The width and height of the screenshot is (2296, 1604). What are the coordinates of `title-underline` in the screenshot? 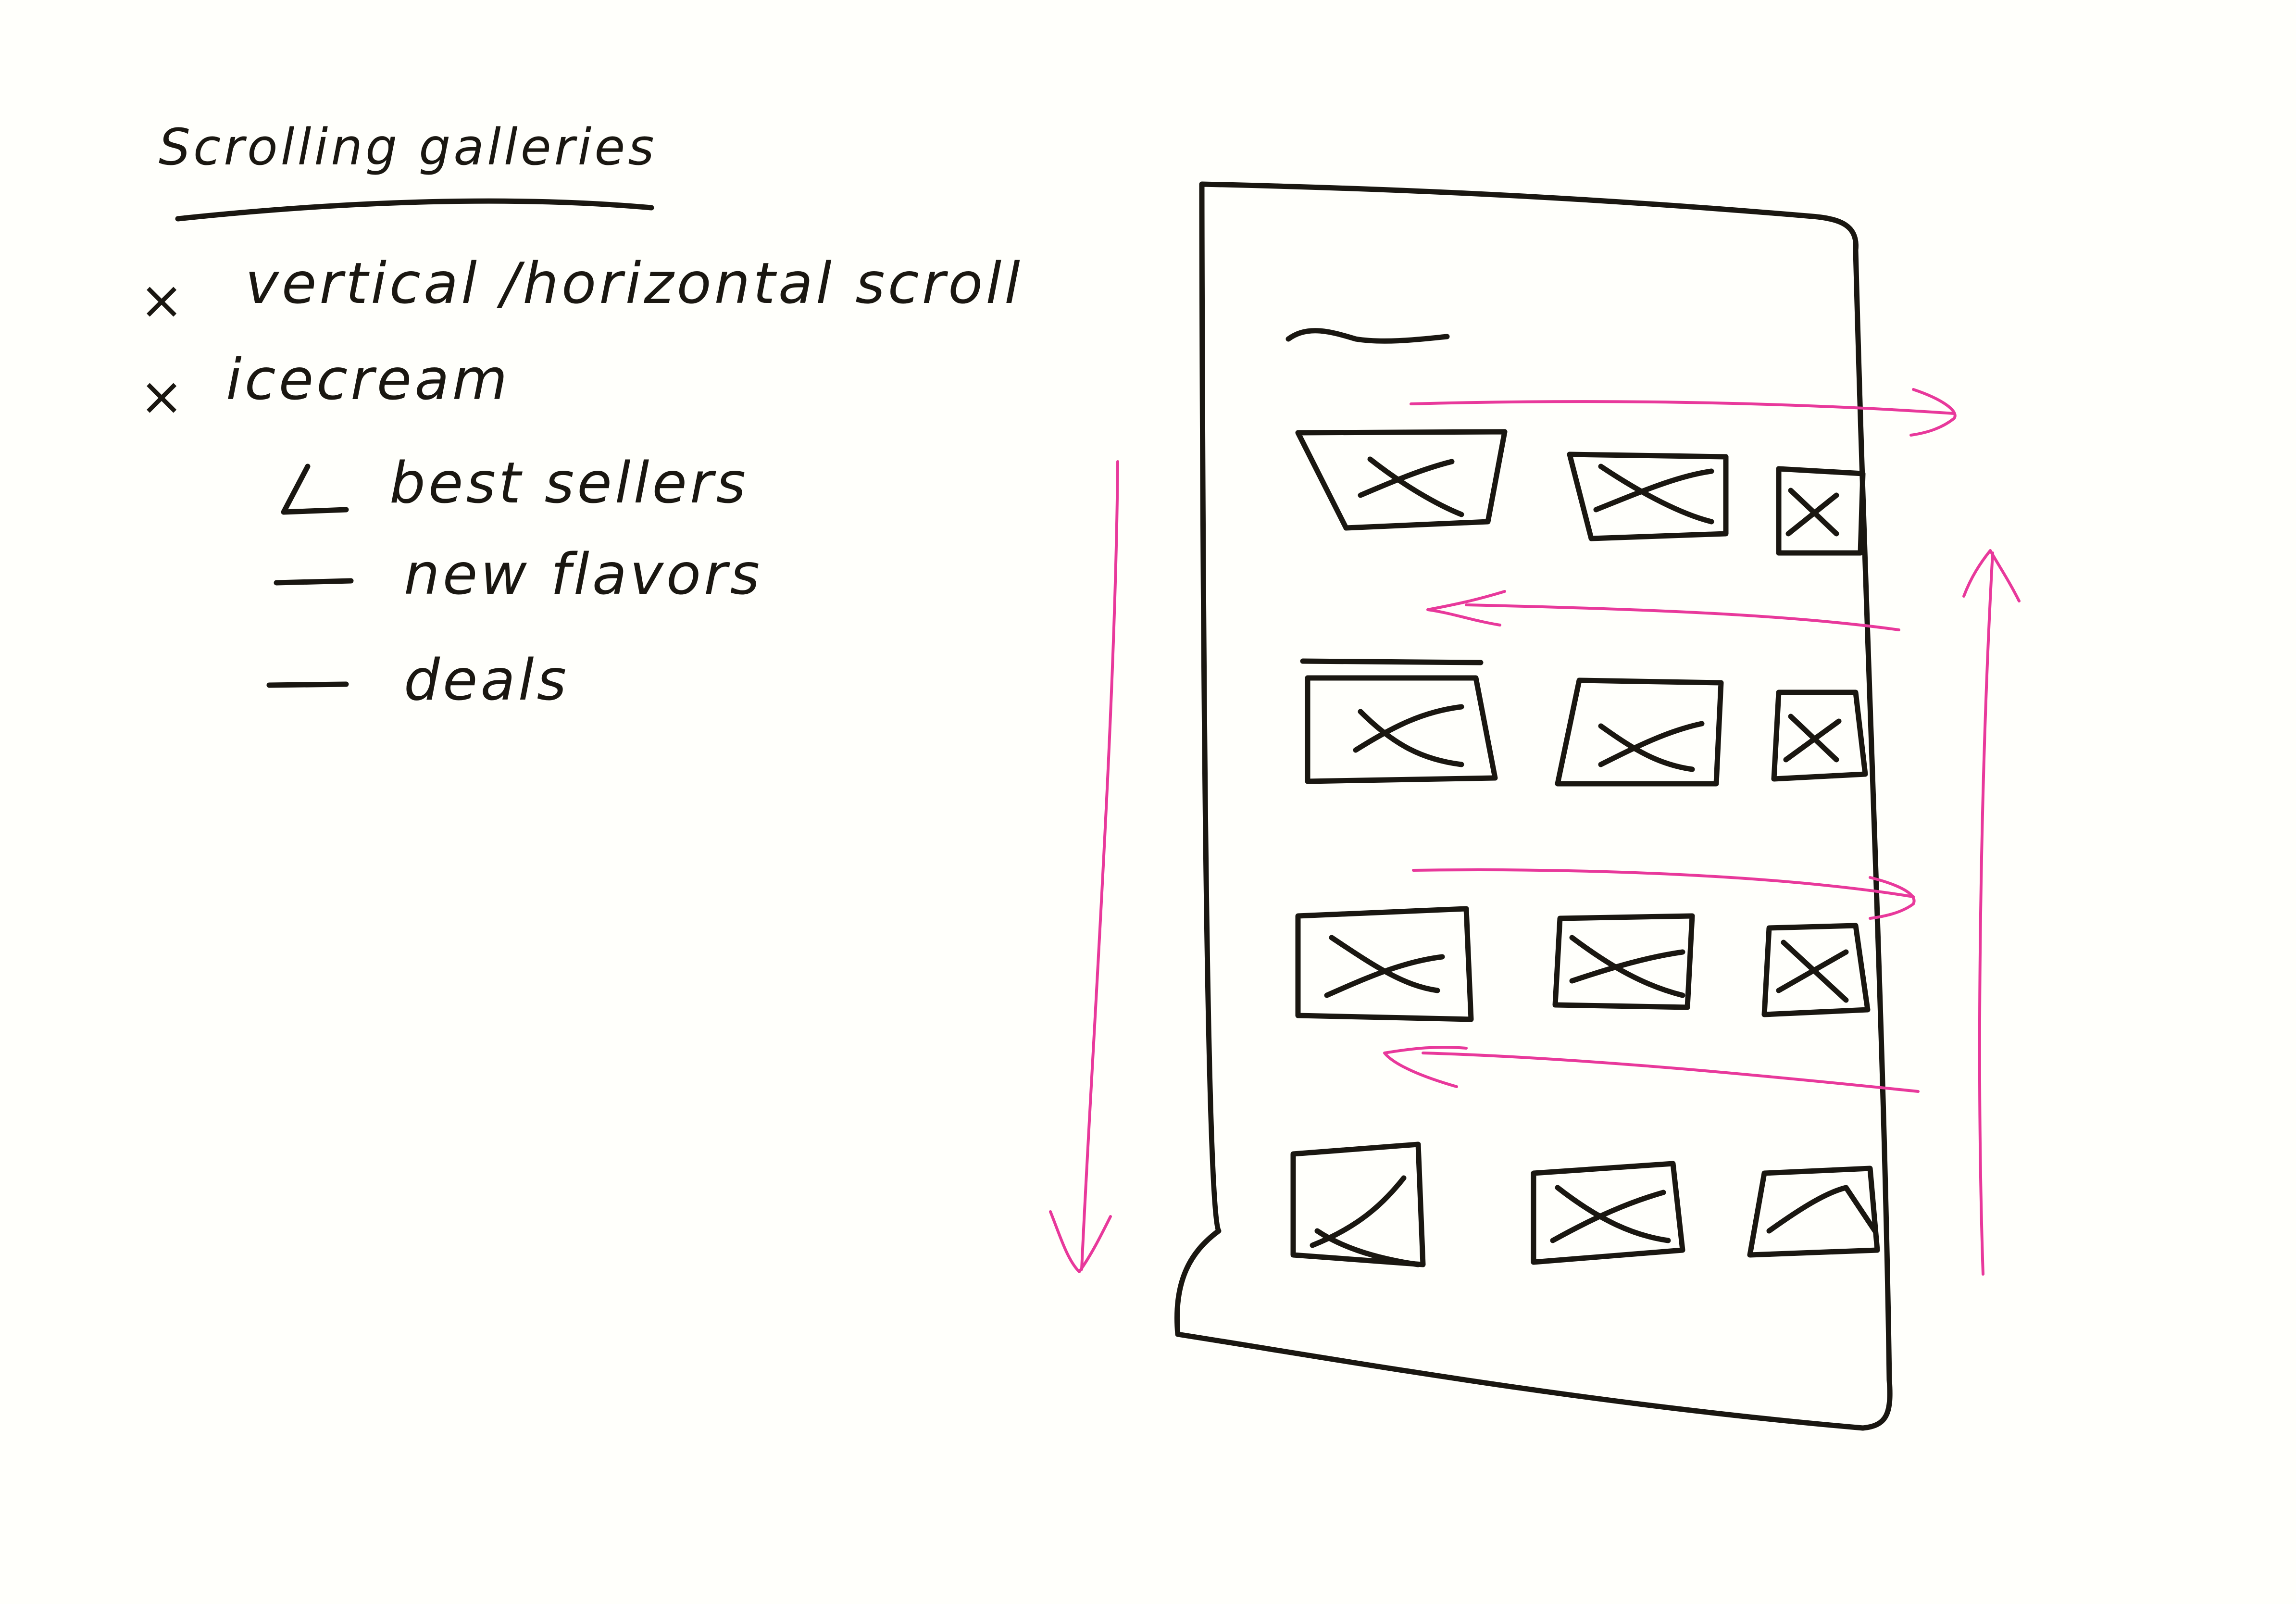 It's located at (414, 210).